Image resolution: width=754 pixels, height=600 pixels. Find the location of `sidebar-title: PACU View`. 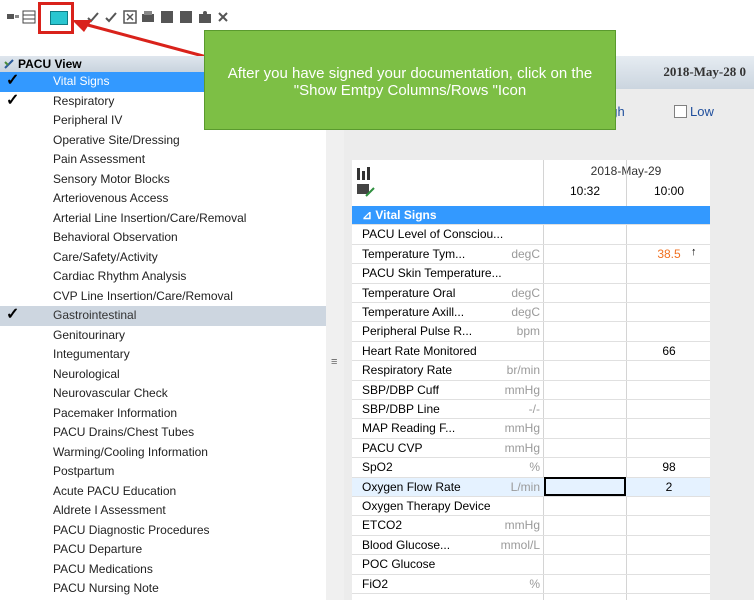

sidebar-title: PACU View is located at coordinates (50, 64).